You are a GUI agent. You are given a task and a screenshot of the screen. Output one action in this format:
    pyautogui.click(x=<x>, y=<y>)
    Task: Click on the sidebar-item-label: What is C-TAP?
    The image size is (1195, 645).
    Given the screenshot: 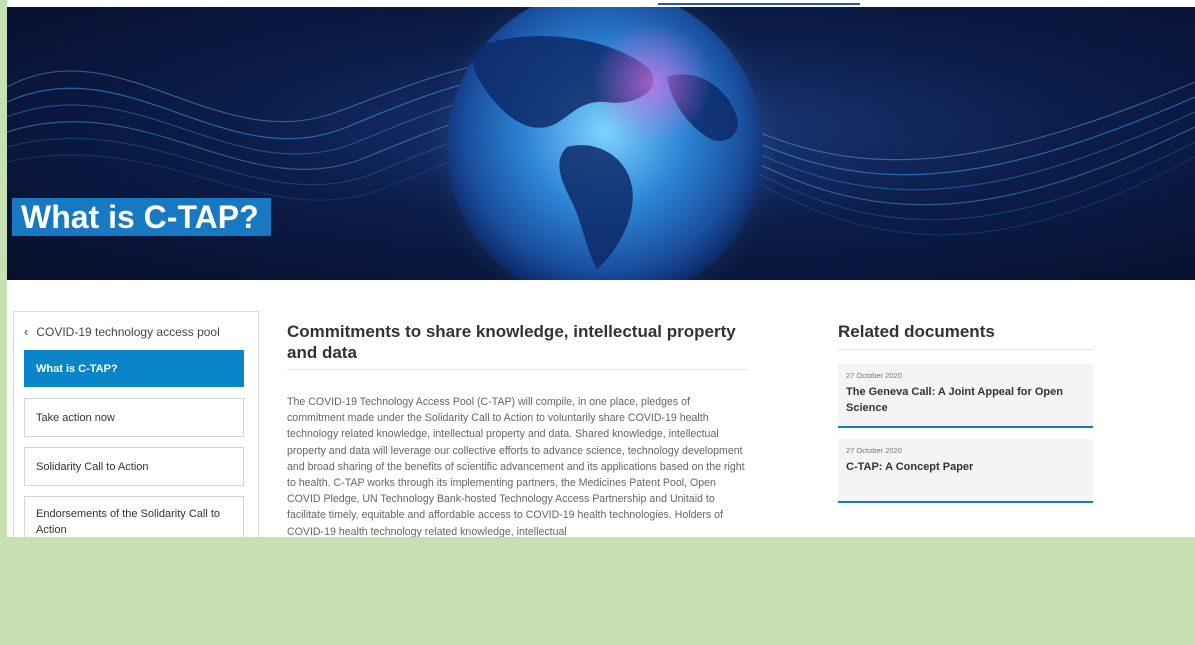 What is the action you would take?
    pyautogui.click(x=77, y=368)
    